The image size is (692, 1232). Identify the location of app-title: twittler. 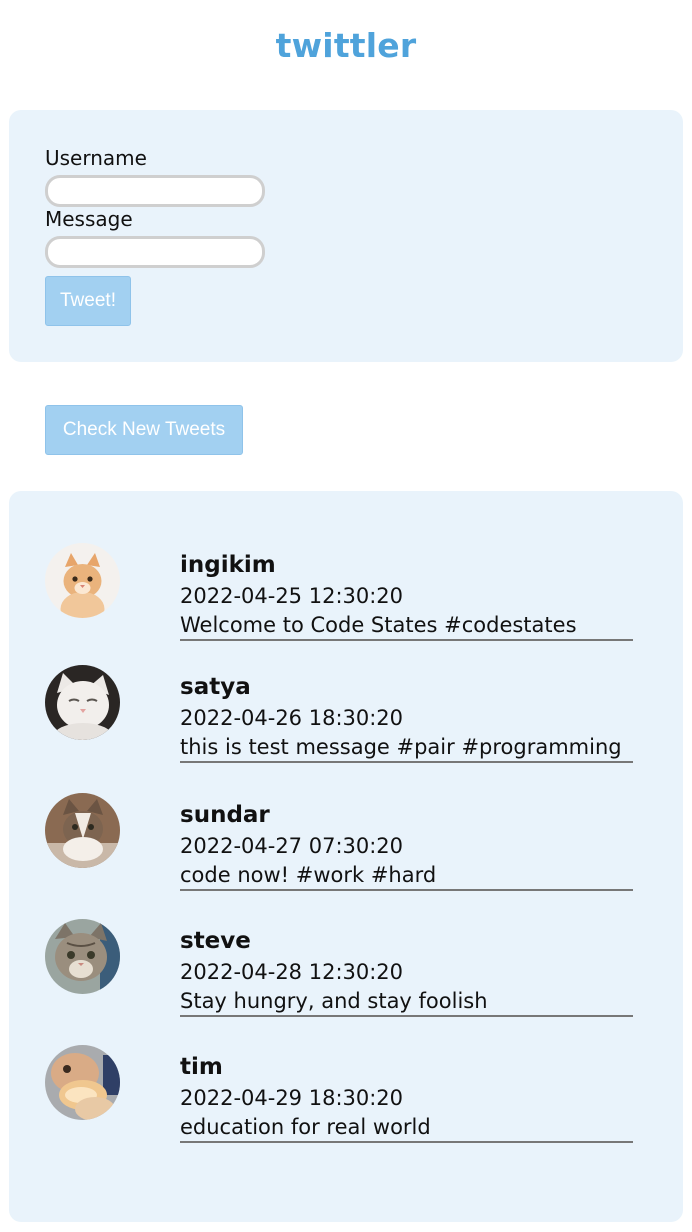
(346, 45).